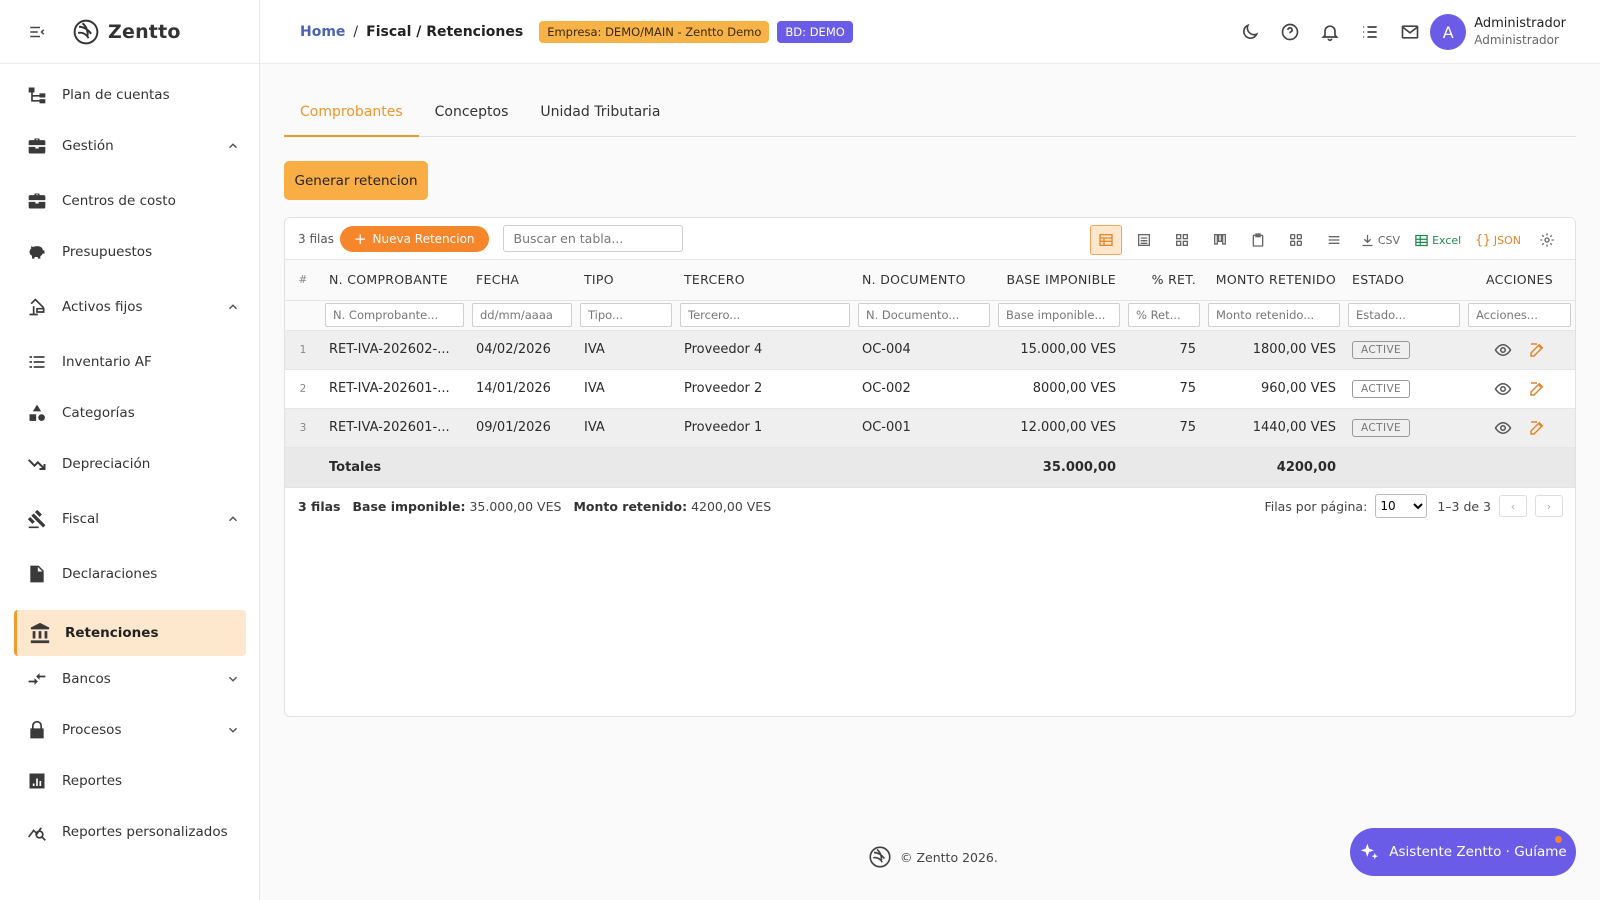 This screenshot has width=1600, height=900. What do you see at coordinates (1274, 350) in the screenshot?
I see `cell-monto: 1800,00 VES` at bounding box center [1274, 350].